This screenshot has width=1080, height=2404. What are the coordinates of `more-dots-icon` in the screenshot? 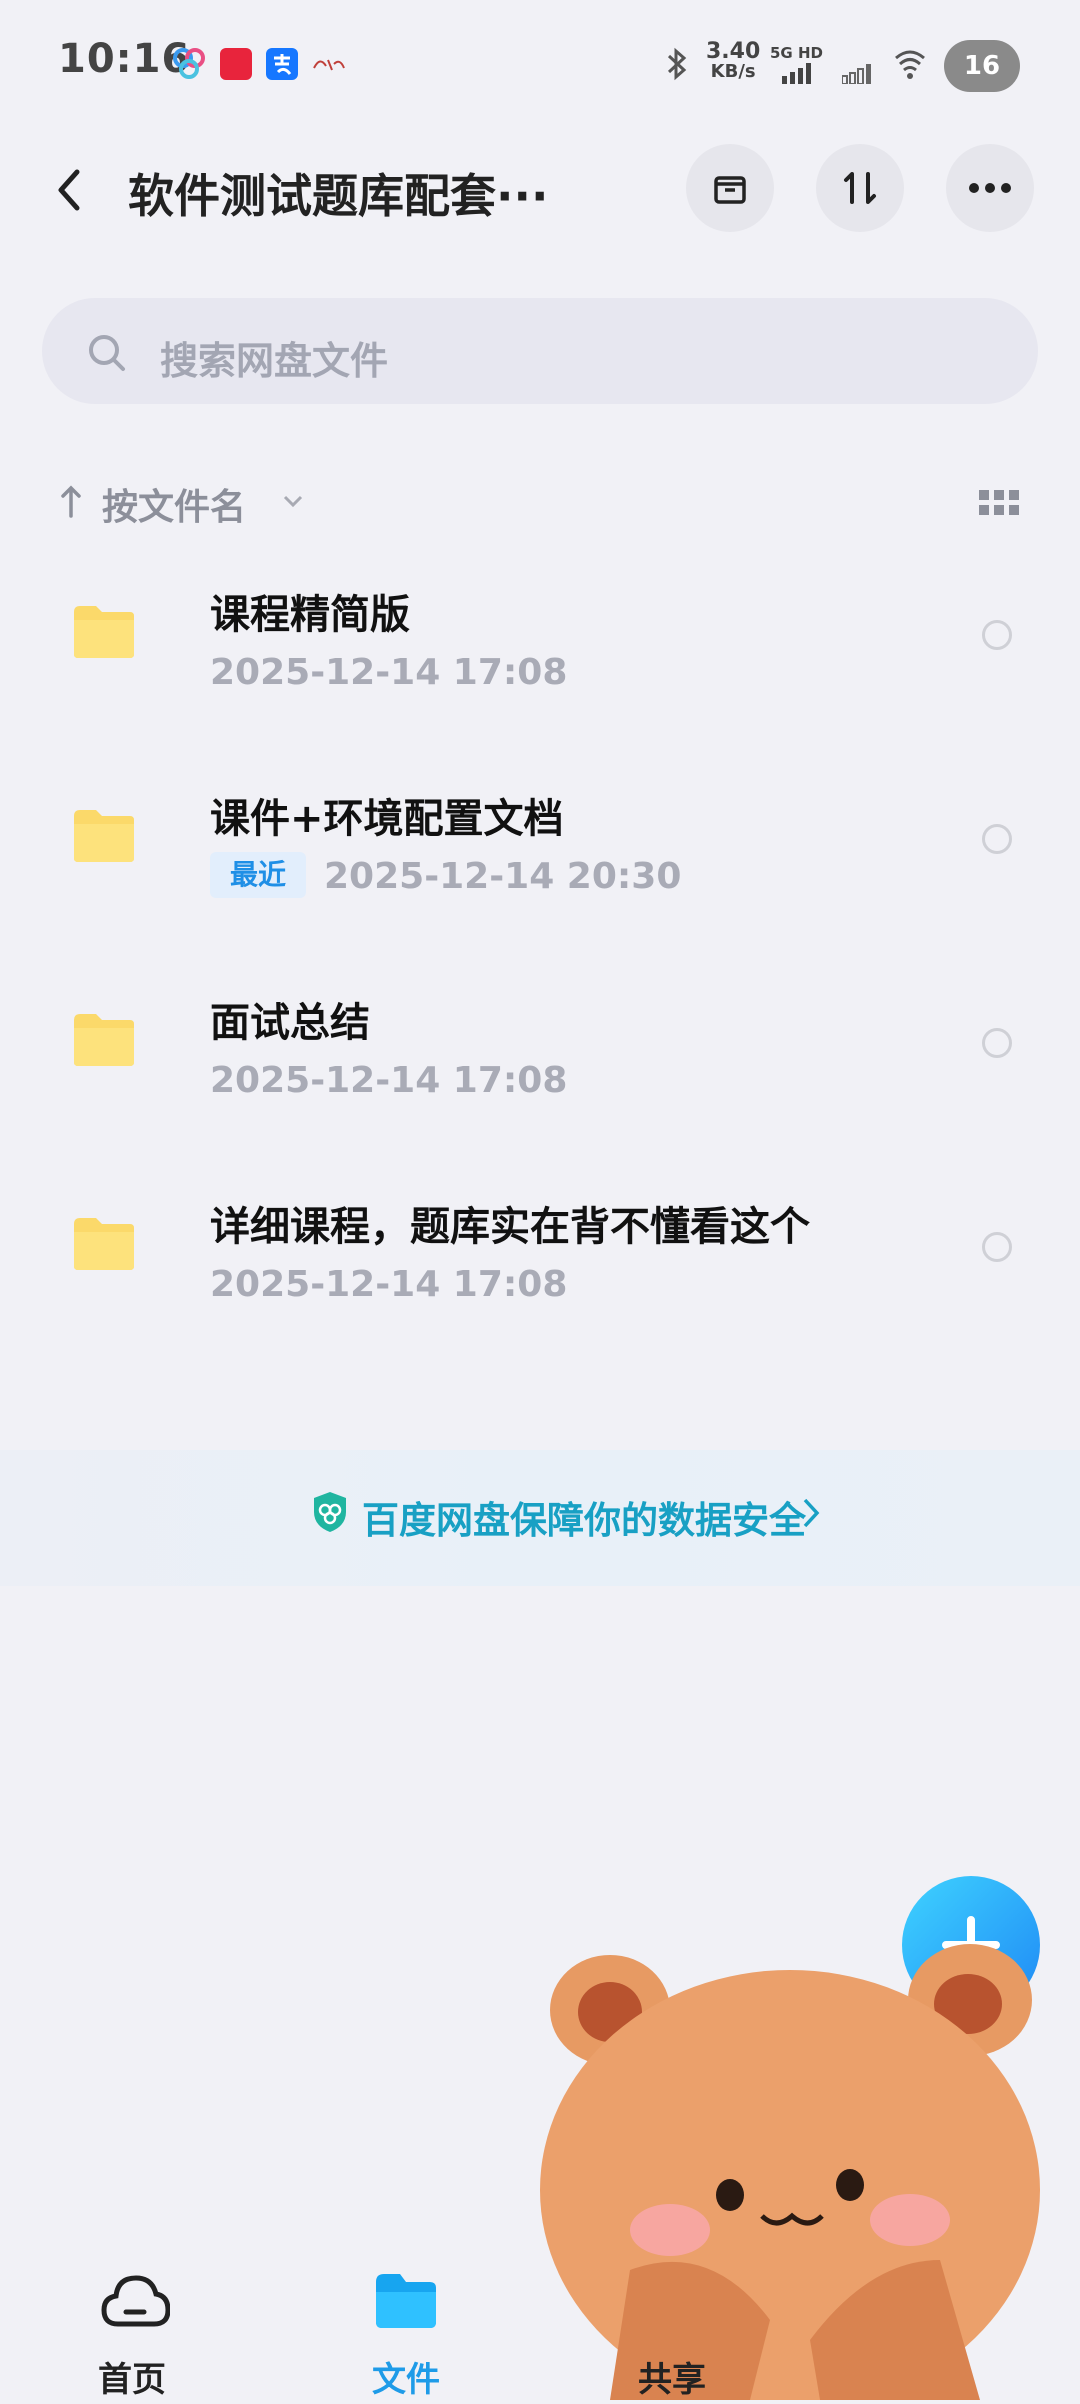 It's located at (990, 188).